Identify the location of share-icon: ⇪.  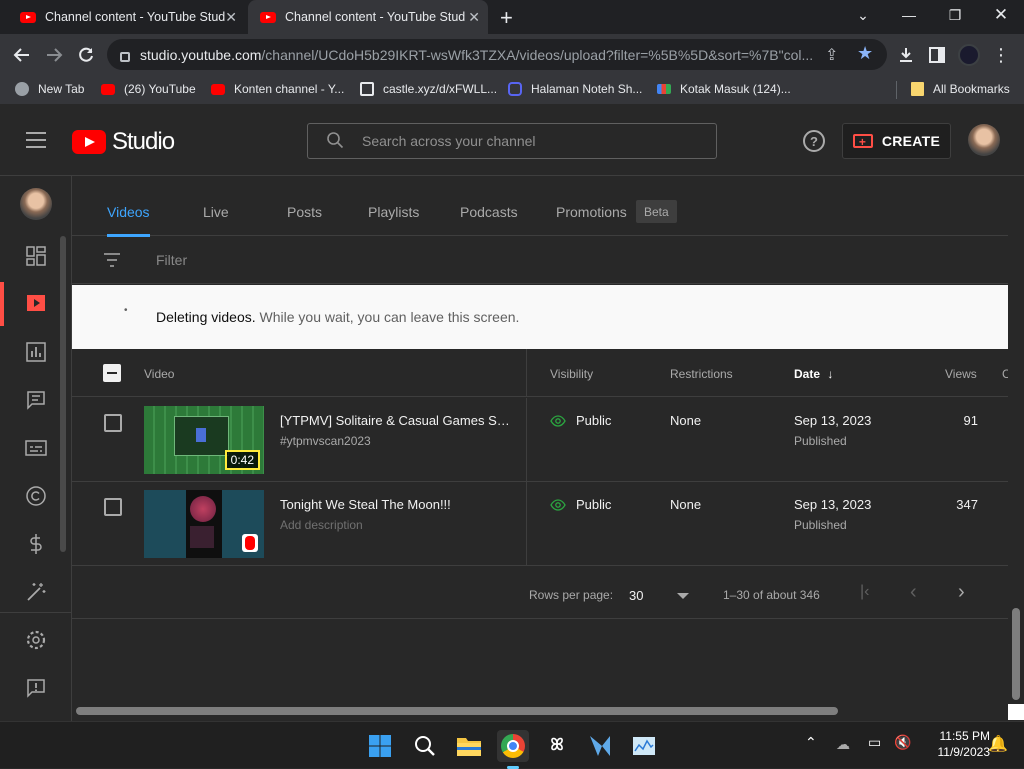
(831, 55).